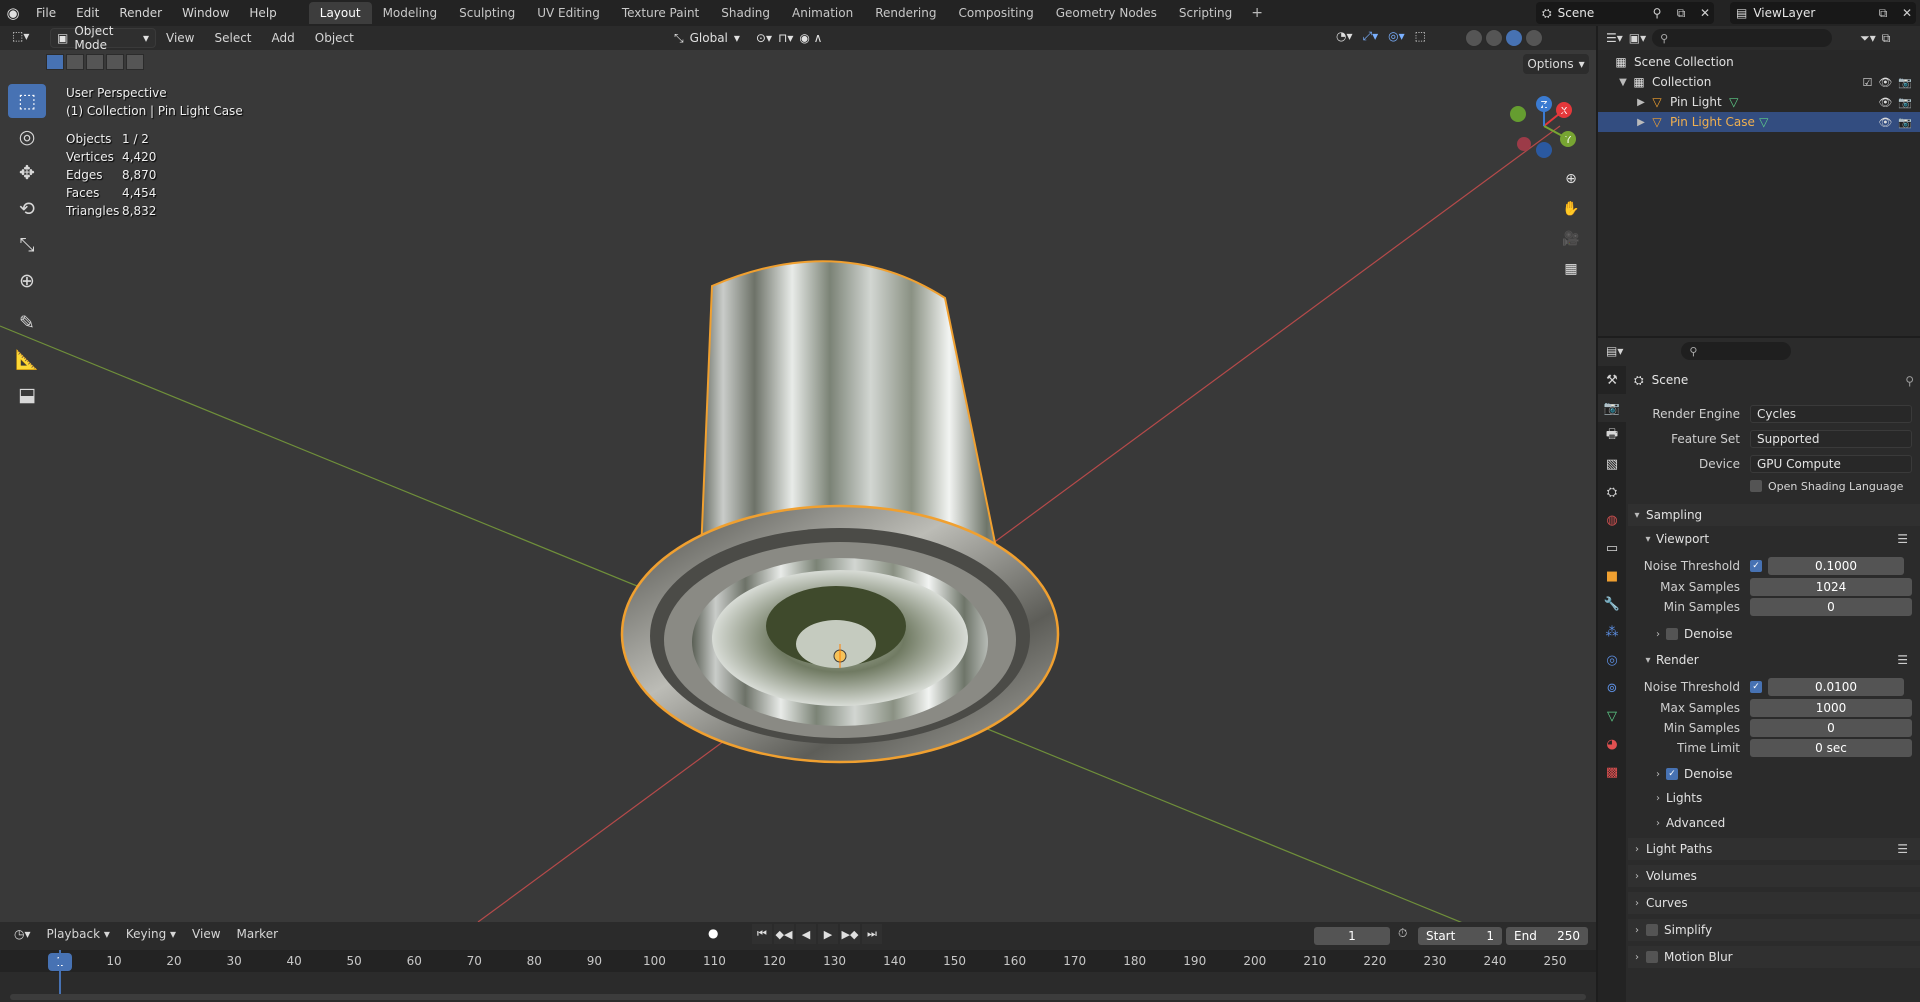 The image size is (1920, 1002). What do you see at coordinates (1867, 82) in the screenshot?
I see `checkbox-icon: ☑` at bounding box center [1867, 82].